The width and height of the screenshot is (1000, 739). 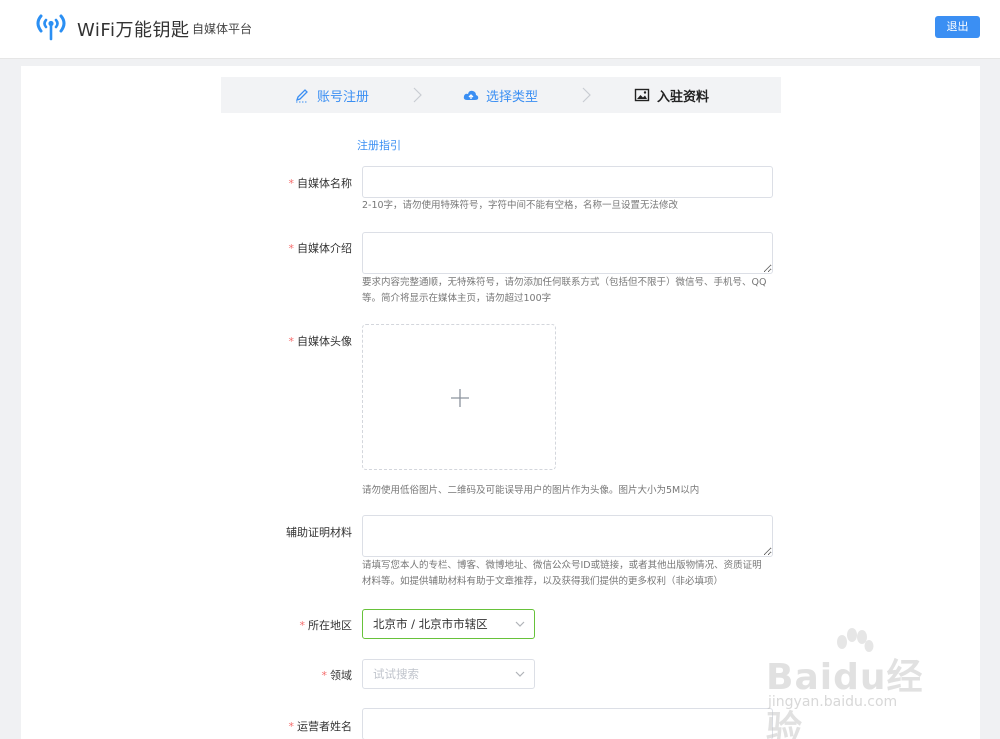 I want to click on wifi-signal-icon, so click(x=51, y=27).